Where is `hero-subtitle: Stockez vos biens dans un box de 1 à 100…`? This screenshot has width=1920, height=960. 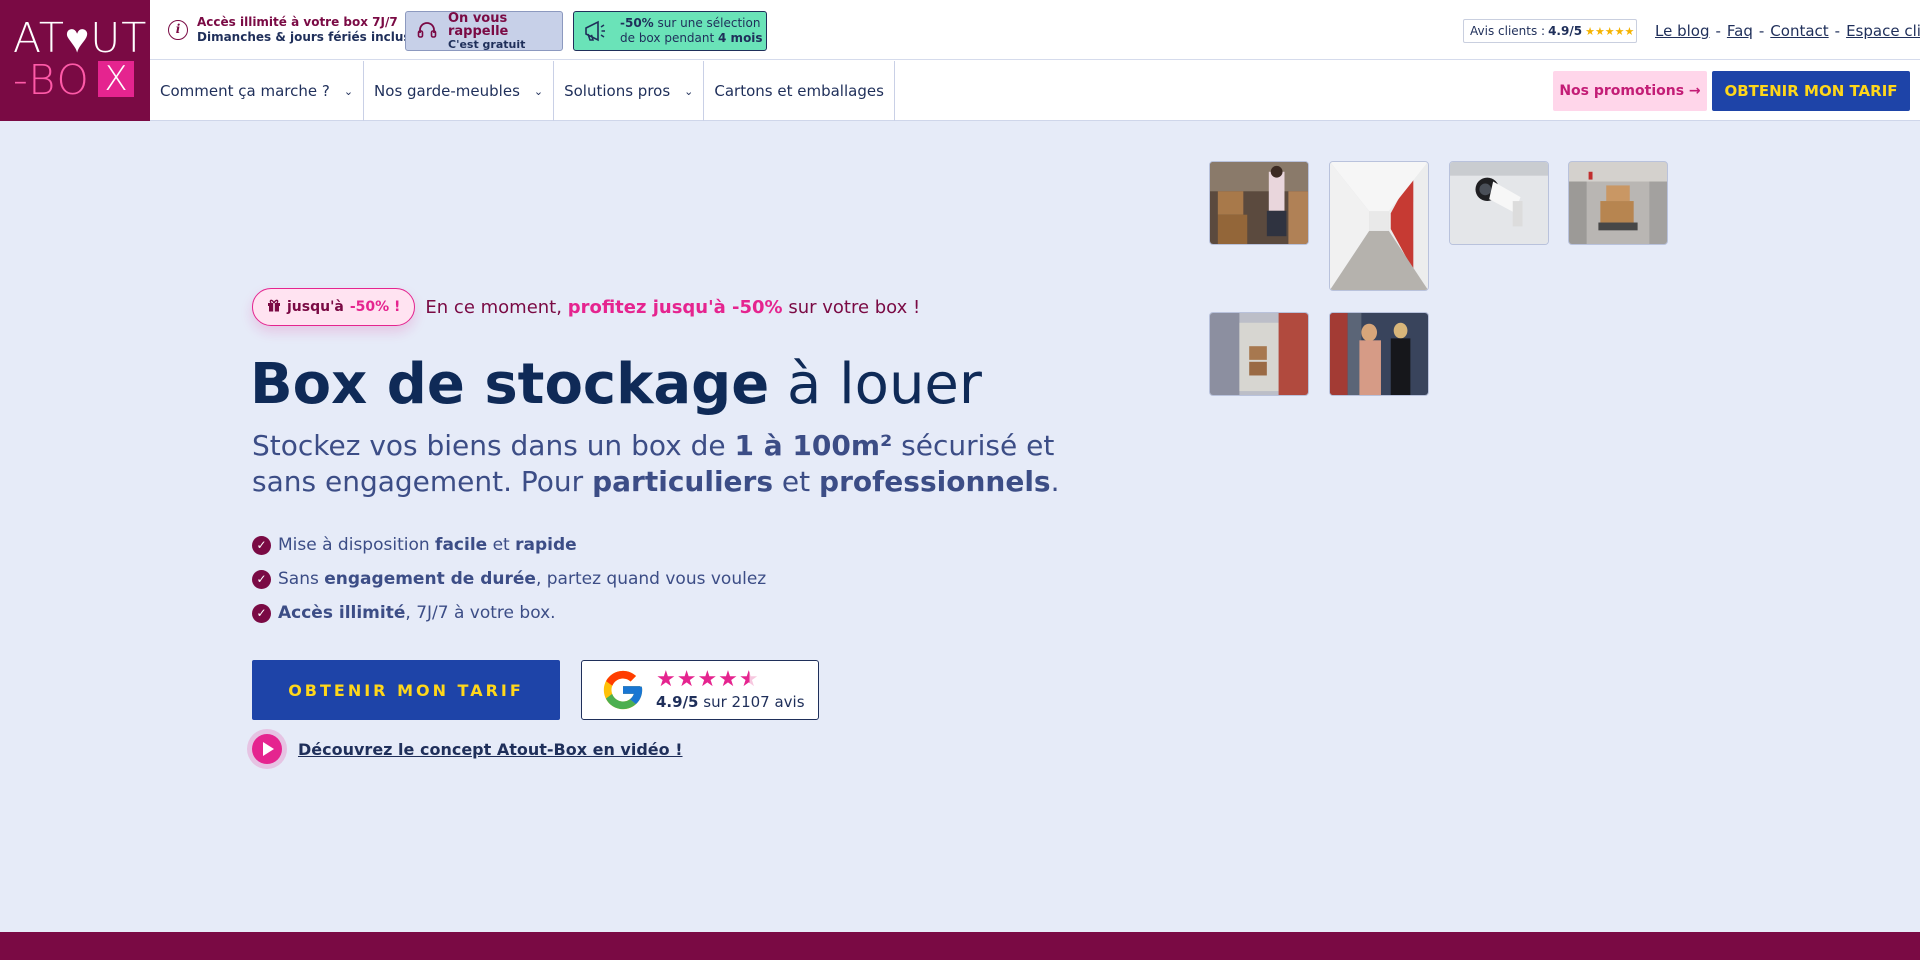
hero-subtitle: Stockez vos biens dans un box de 1 à 100… is located at coordinates (656, 463).